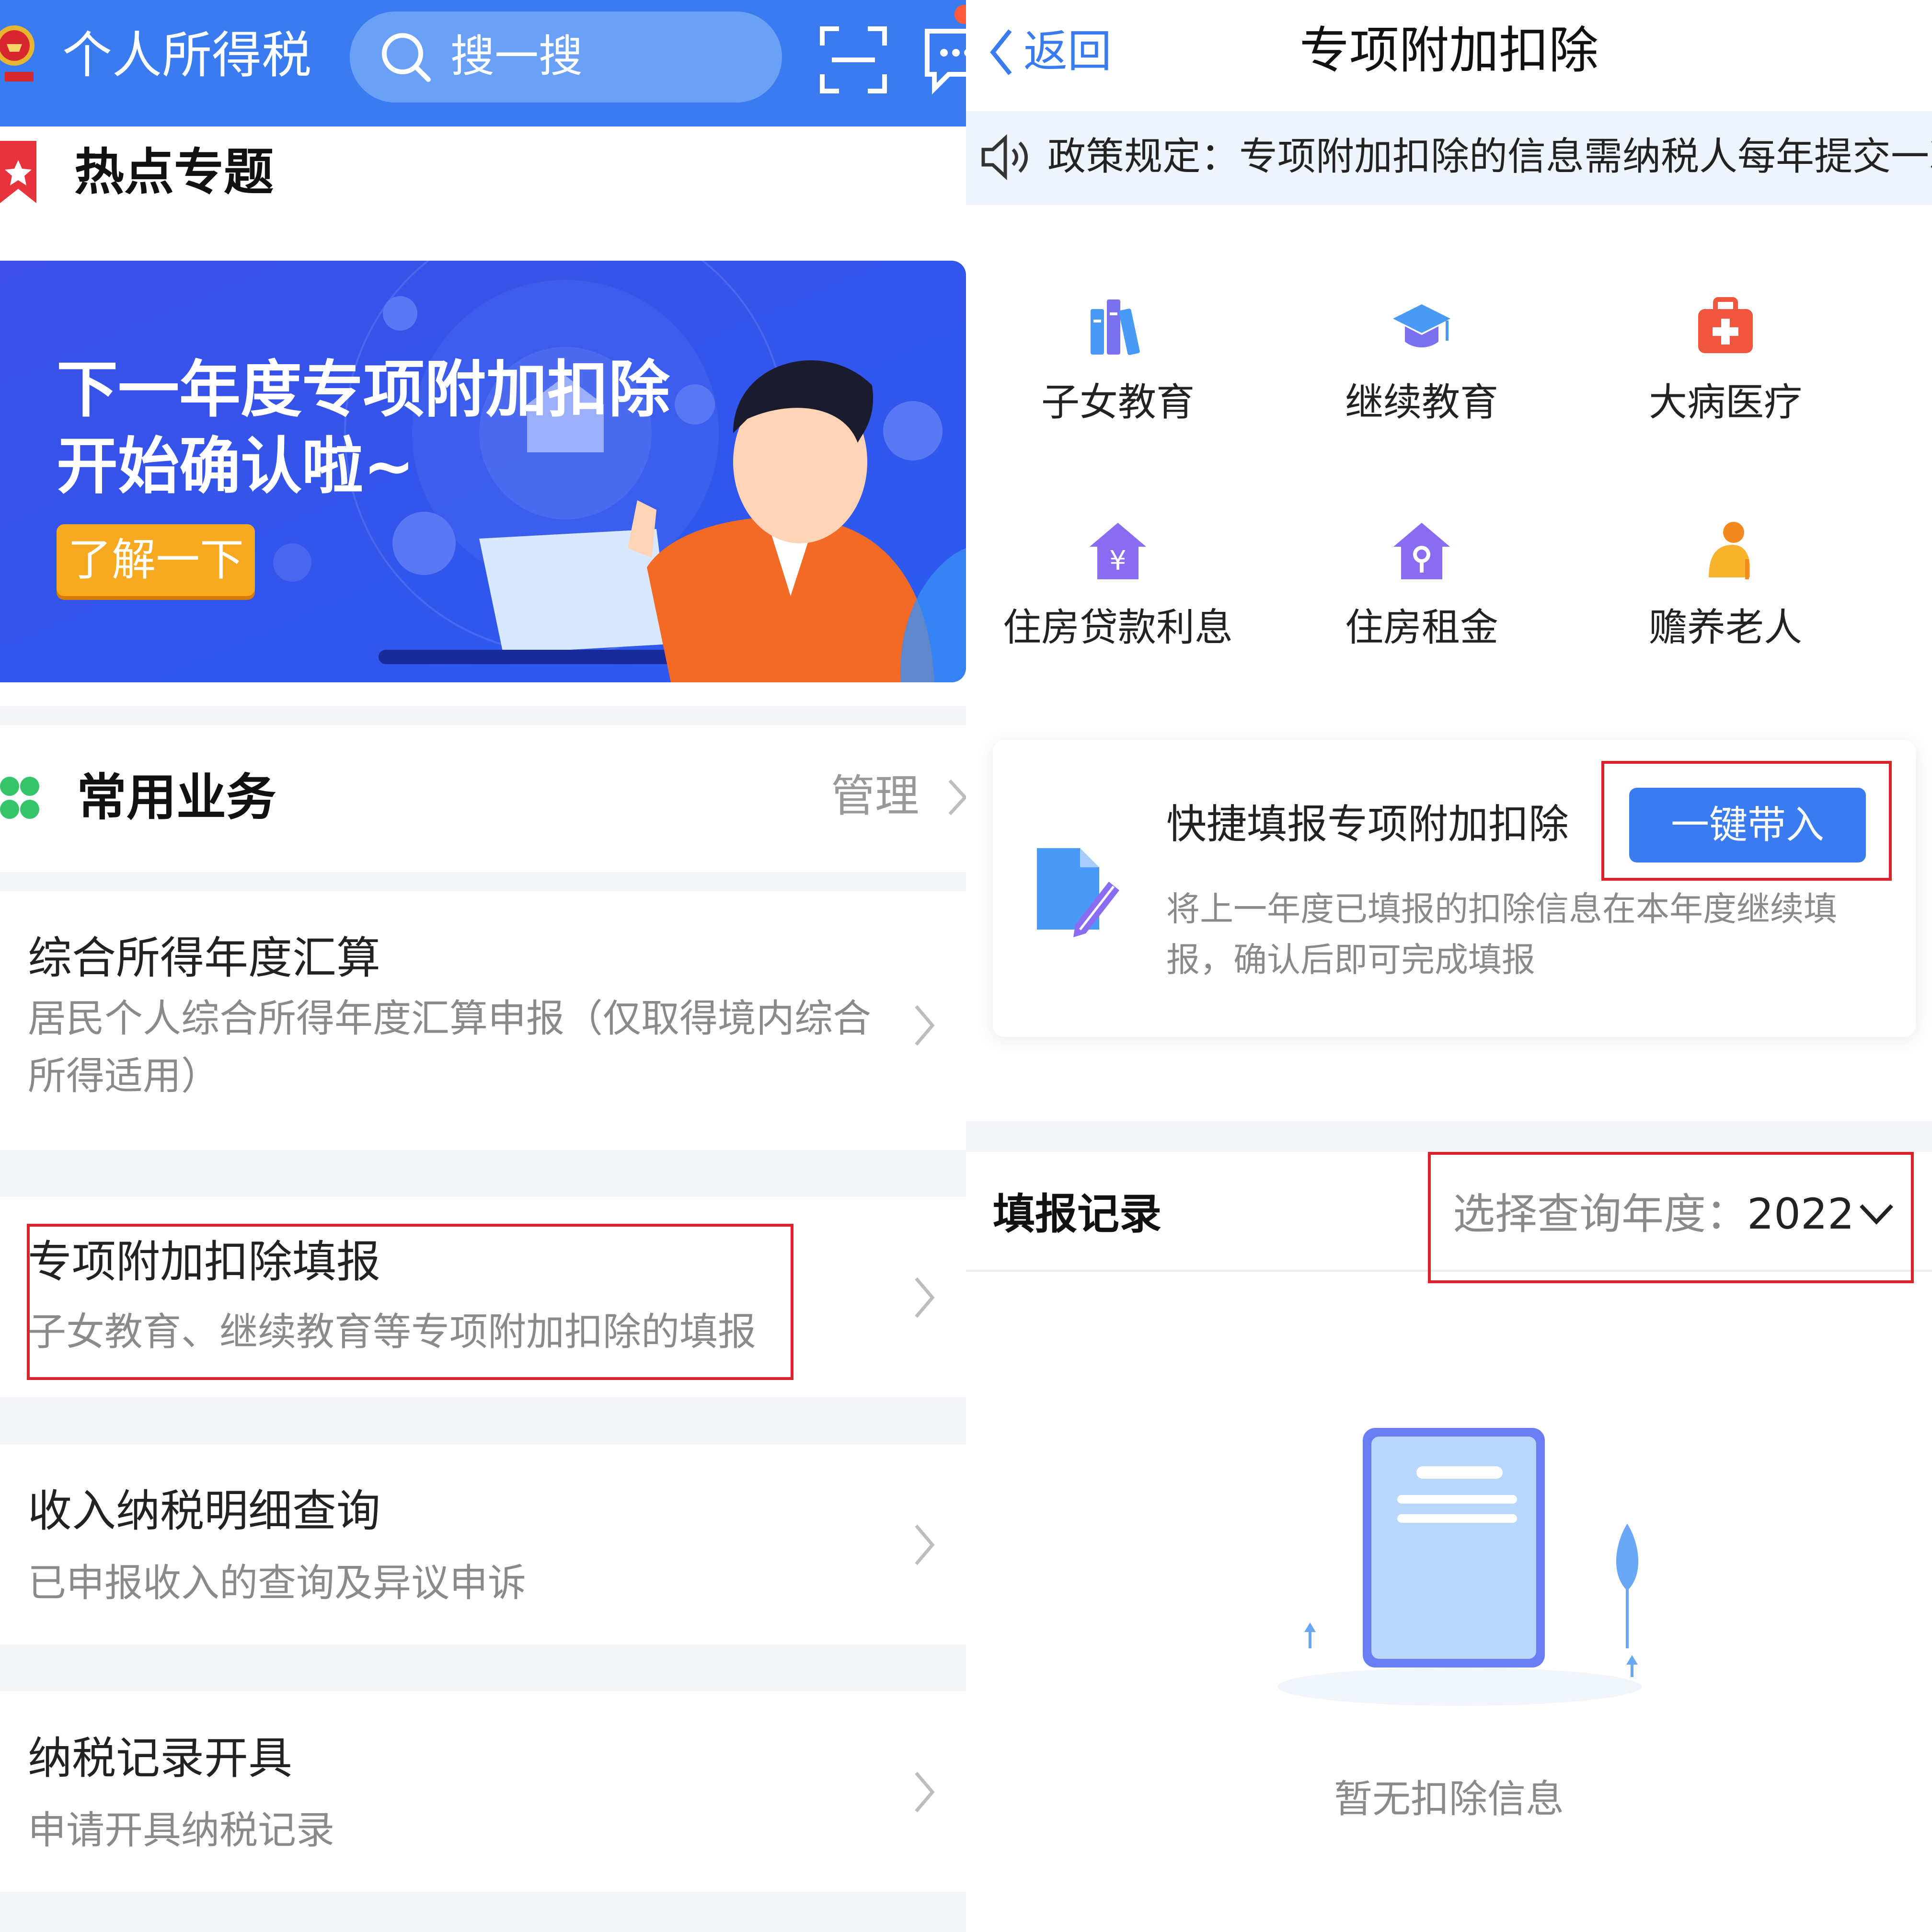 This screenshot has width=1932, height=1932. What do you see at coordinates (853, 60) in the screenshot?
I see `scan-icon` at bounding box center [853, 60].